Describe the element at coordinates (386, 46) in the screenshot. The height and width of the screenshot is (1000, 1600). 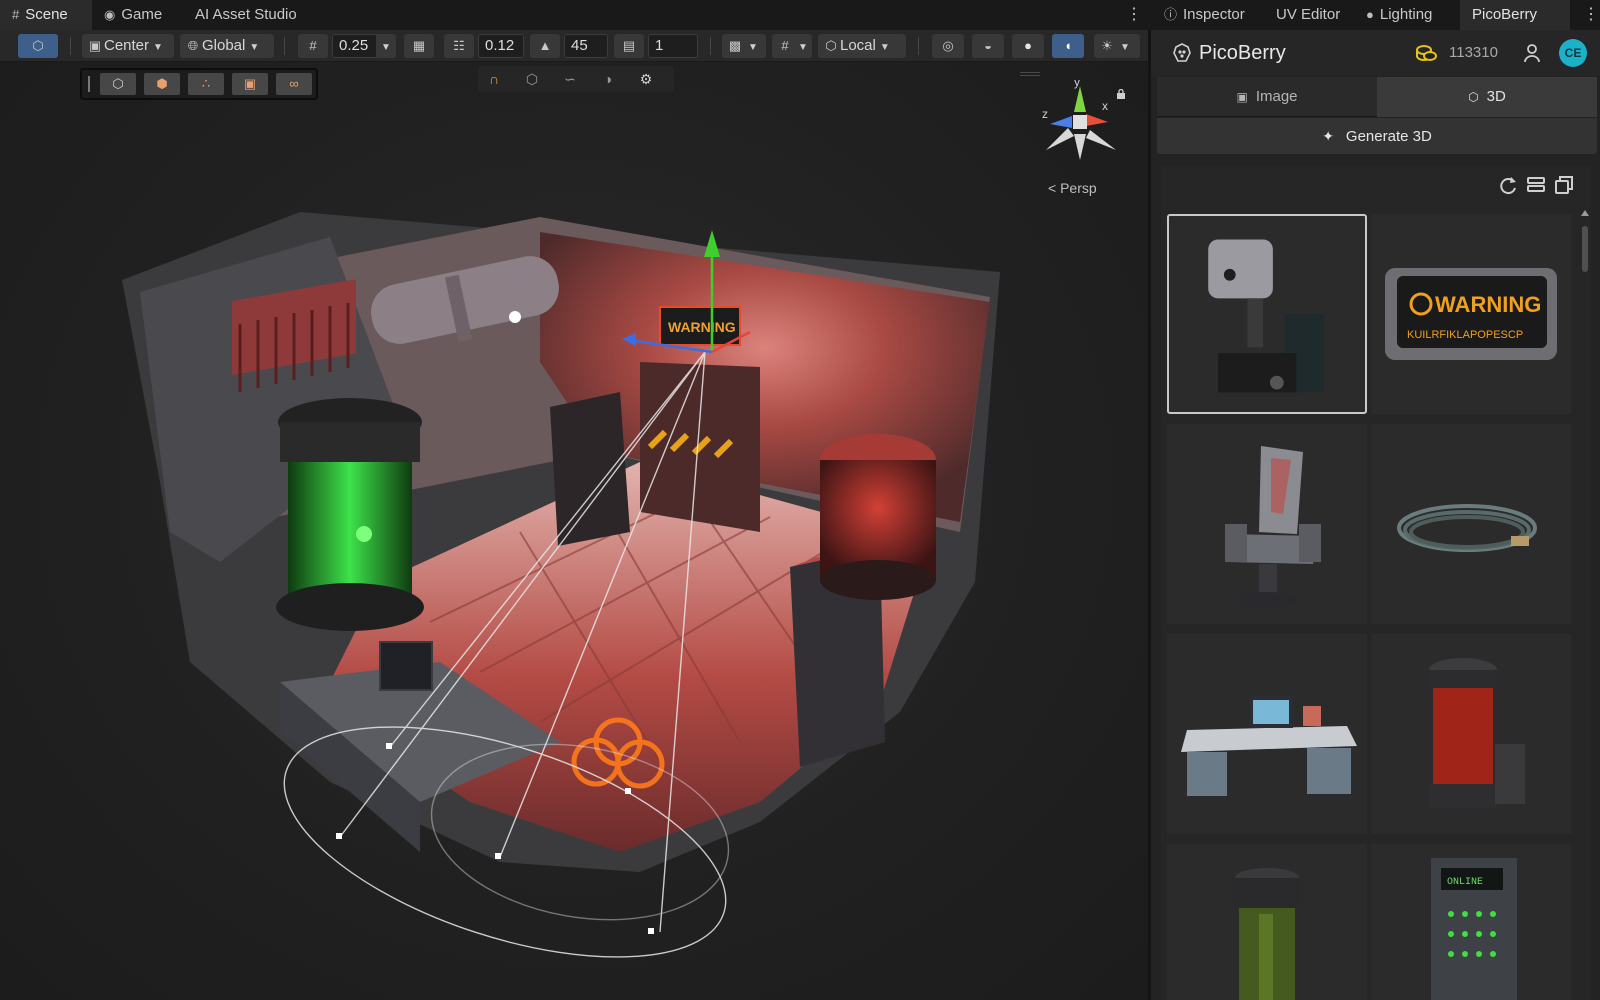
I see `grid-snap-dropdown: ▼` at that location.